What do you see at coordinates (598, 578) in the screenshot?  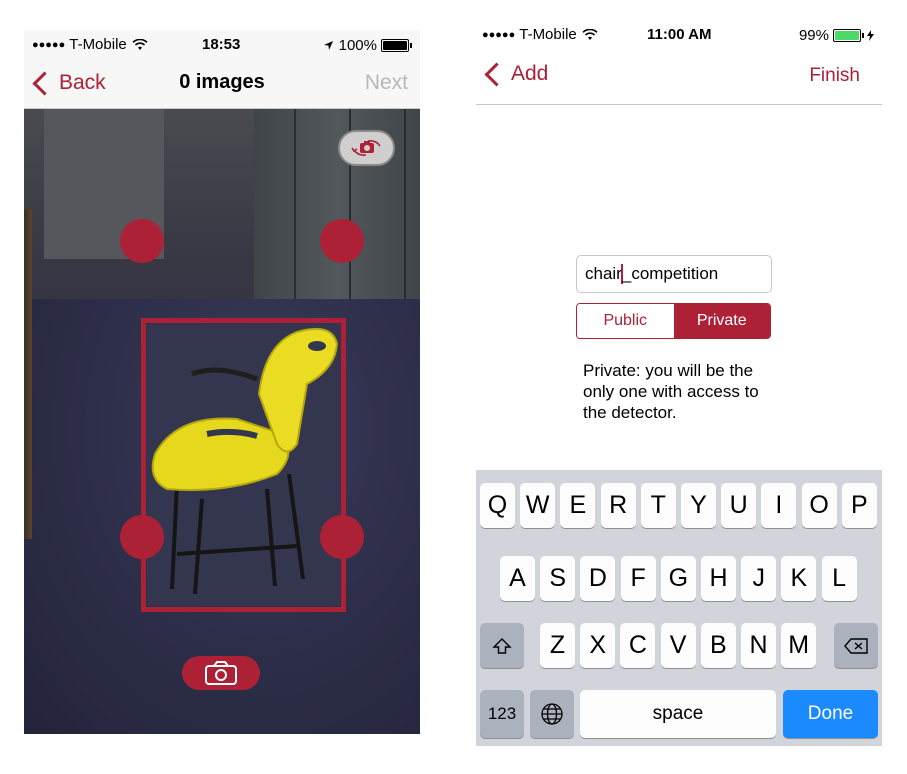 I see `key-d: D` at bounding box center [598, 578].